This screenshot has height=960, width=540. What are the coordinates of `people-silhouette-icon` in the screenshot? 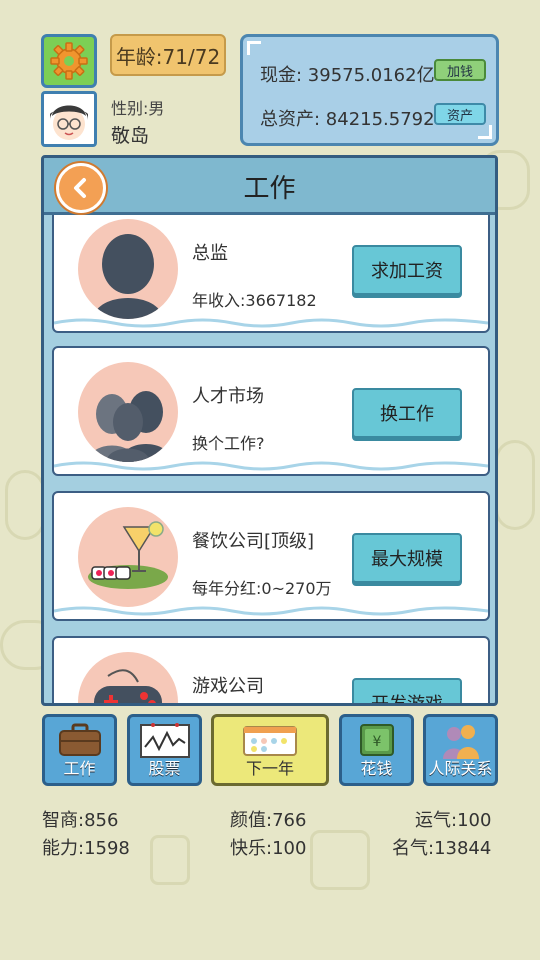 It's located at (130, 426).